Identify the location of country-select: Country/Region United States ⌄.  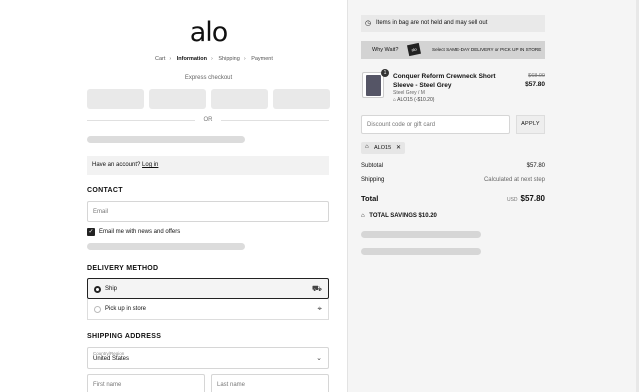
(208, 358).